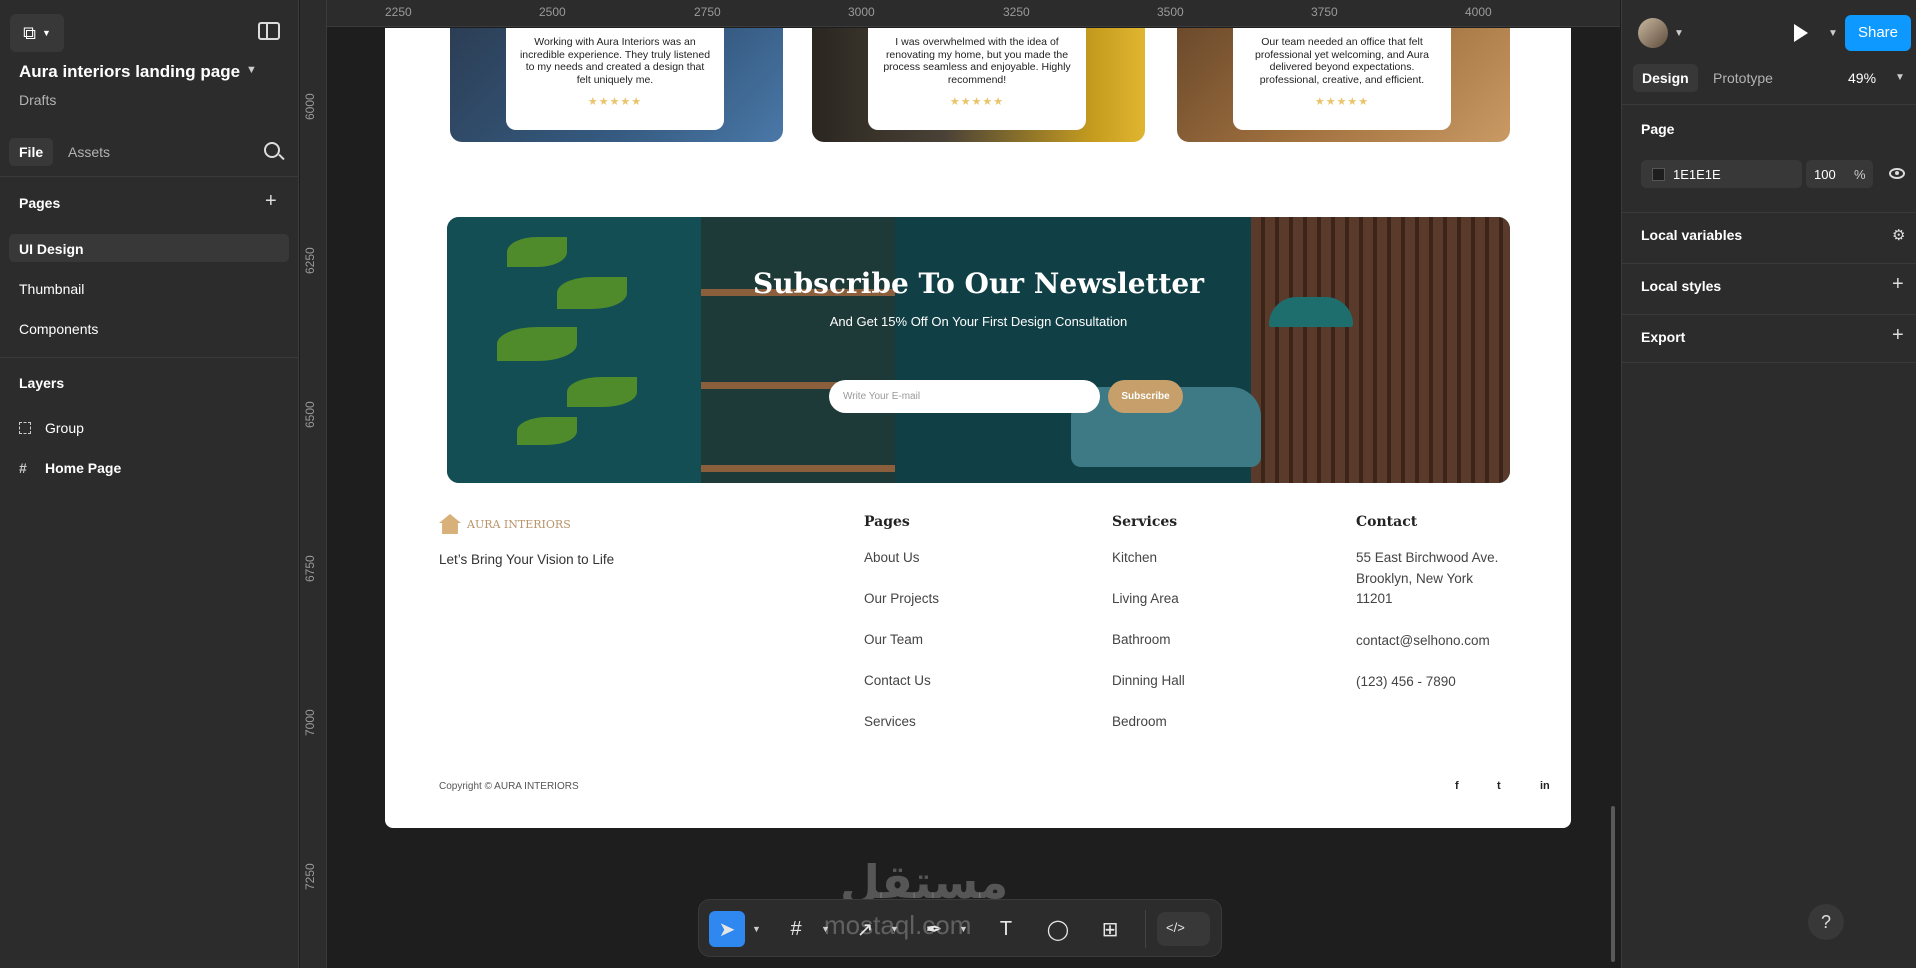 This screenshot has height=968, width=1916. I want to click on page-item-ui-design: UI Design, so click(149, 248).